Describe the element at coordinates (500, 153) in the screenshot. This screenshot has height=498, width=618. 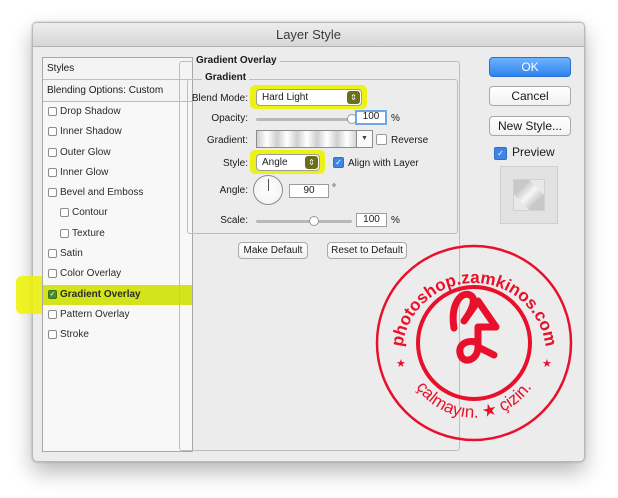
I see `preview-checkbox: ✓` at that location.